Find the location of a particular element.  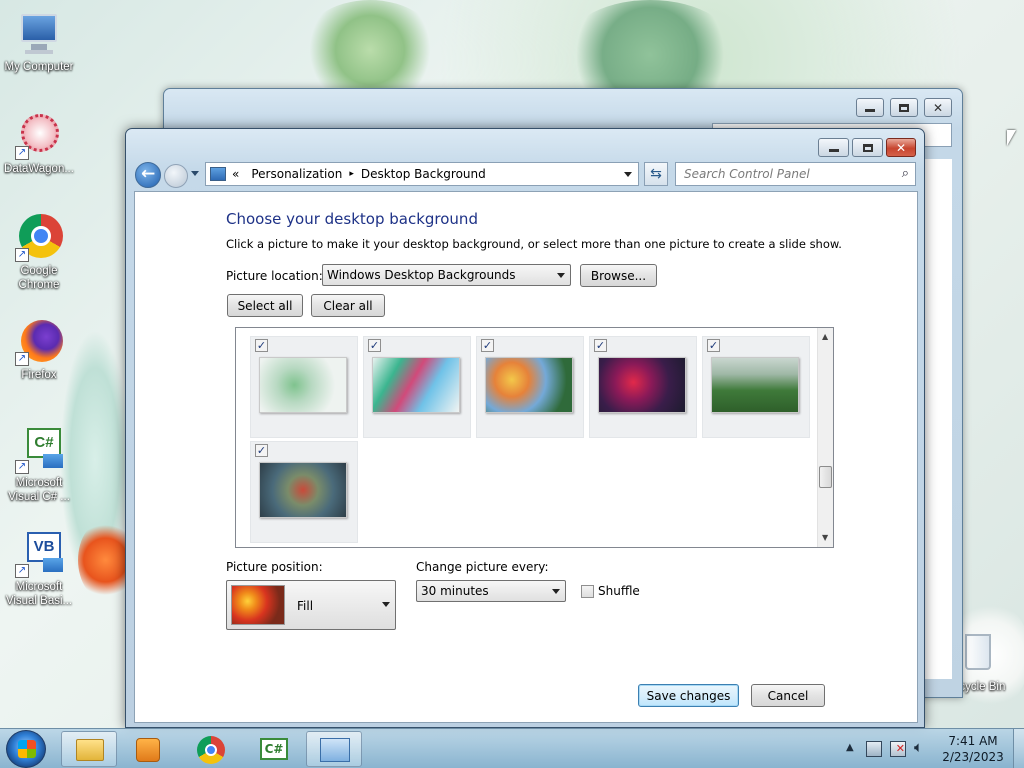

address-dropdown-icon is located at coordinates (628, 174).